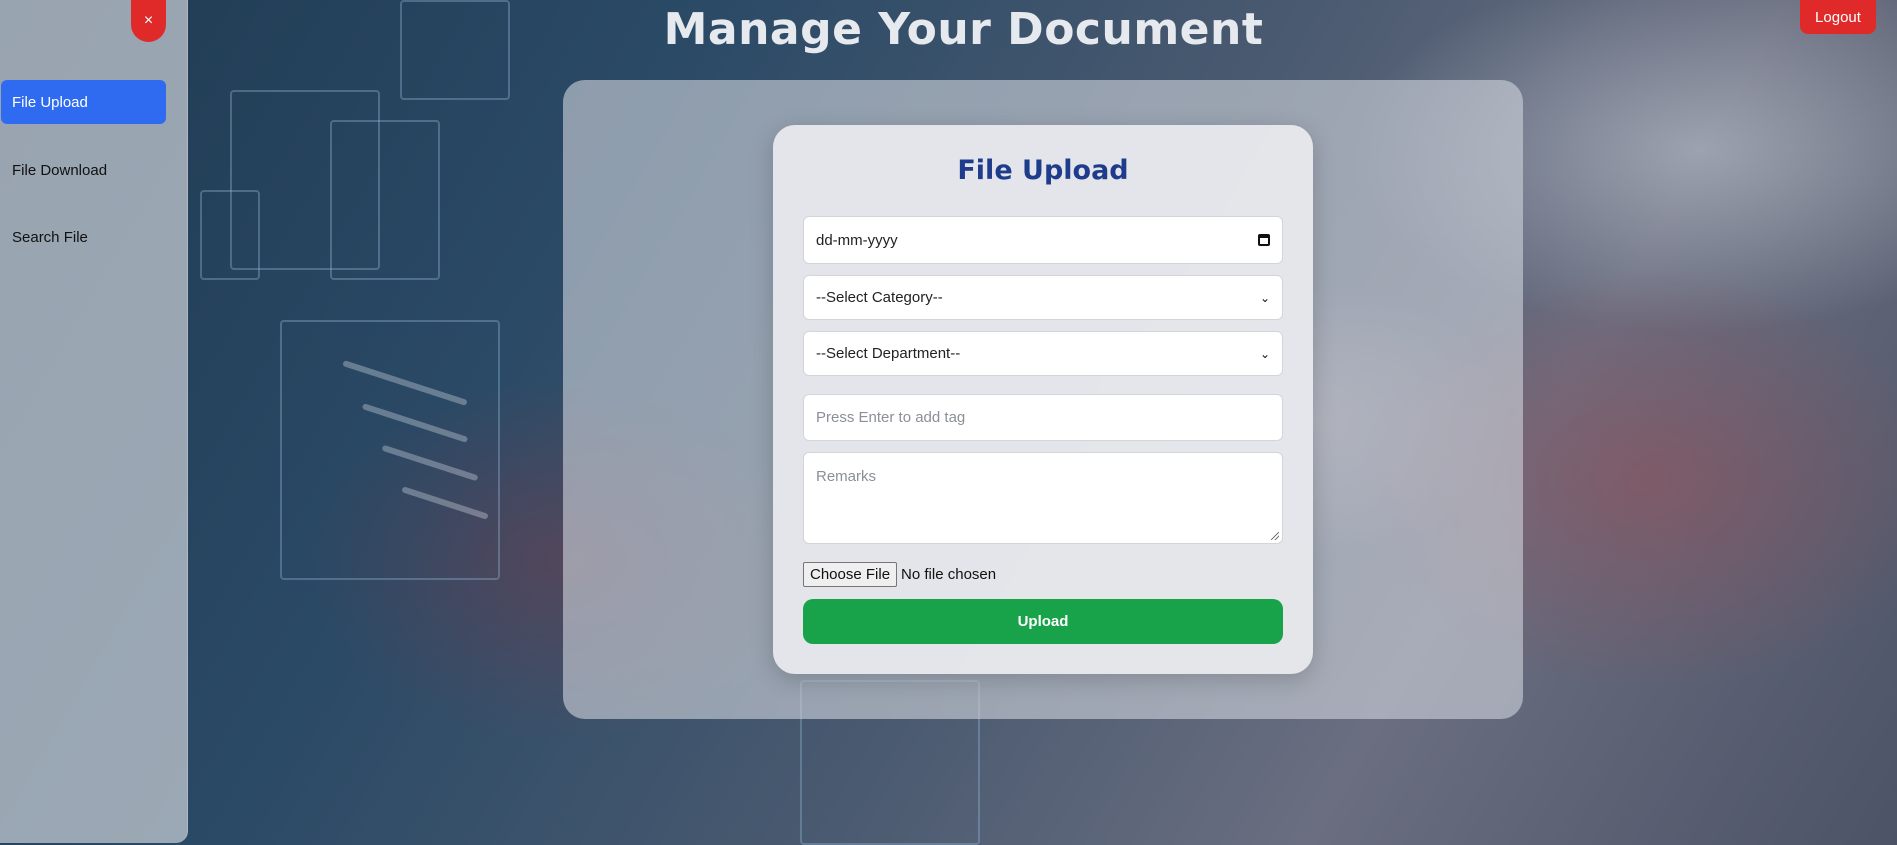 The height and width of the screenshot is (845, 1897). Describe the element at coordinates (879, 297) in the screenshot. I see `category-select-value: --Select Category--` at that location.